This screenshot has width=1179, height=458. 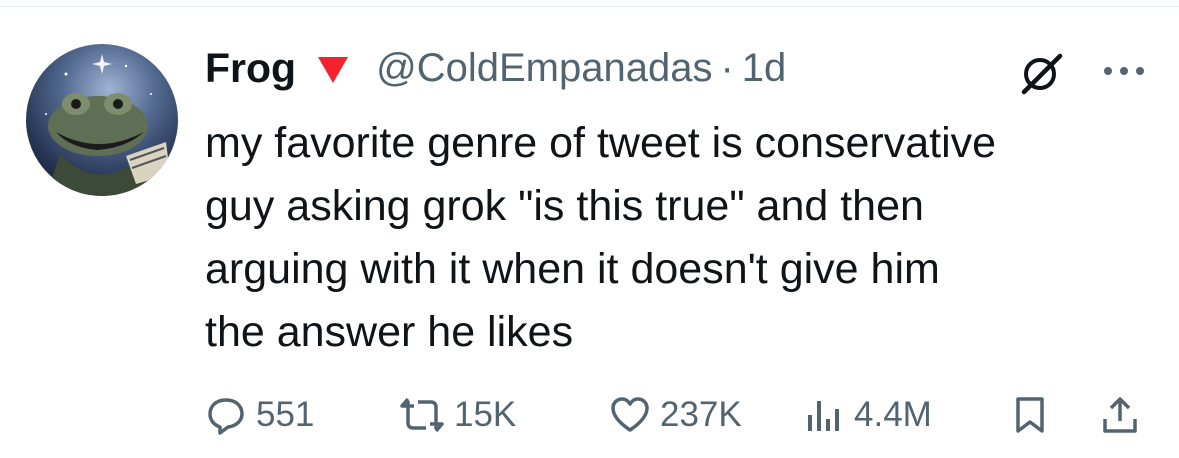 I want to click on repost-count: 15K, so click(x=485, y=414).